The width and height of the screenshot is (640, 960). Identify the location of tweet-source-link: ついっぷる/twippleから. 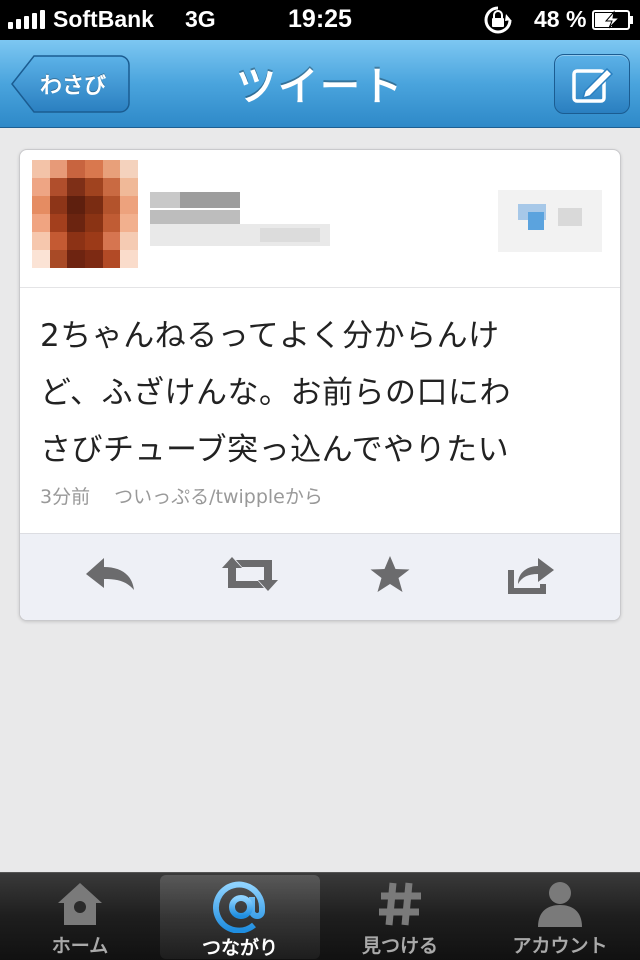
(218, 497).